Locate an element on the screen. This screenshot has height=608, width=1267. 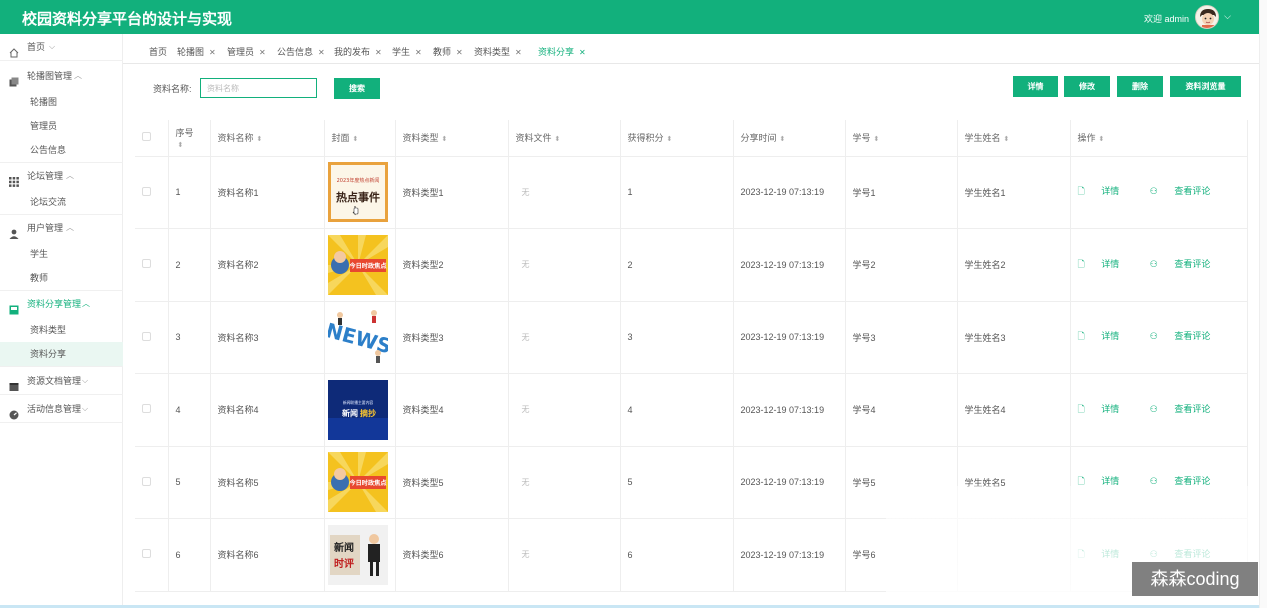
tab-teacher: 教师 ✕ is located at coordinates (448, 51).